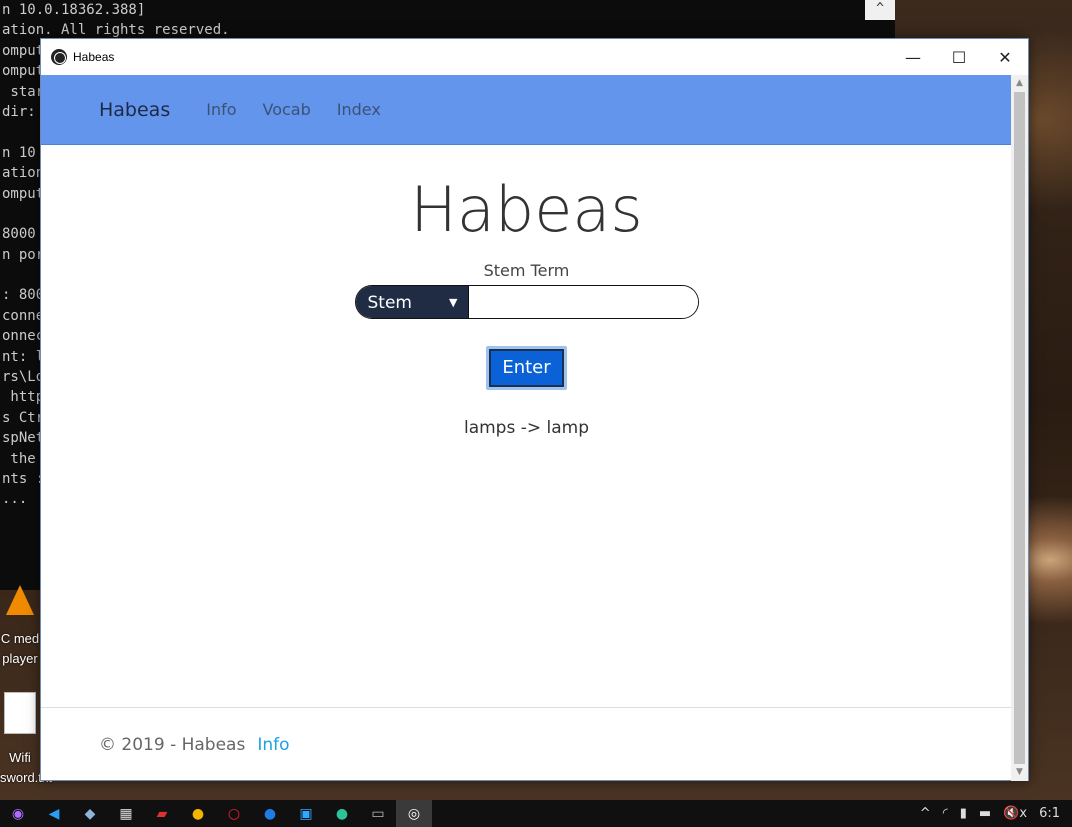 This screenshot has width=1072, height=827. I want to click on desktop-icon-label: C med player, so click(20, 648).